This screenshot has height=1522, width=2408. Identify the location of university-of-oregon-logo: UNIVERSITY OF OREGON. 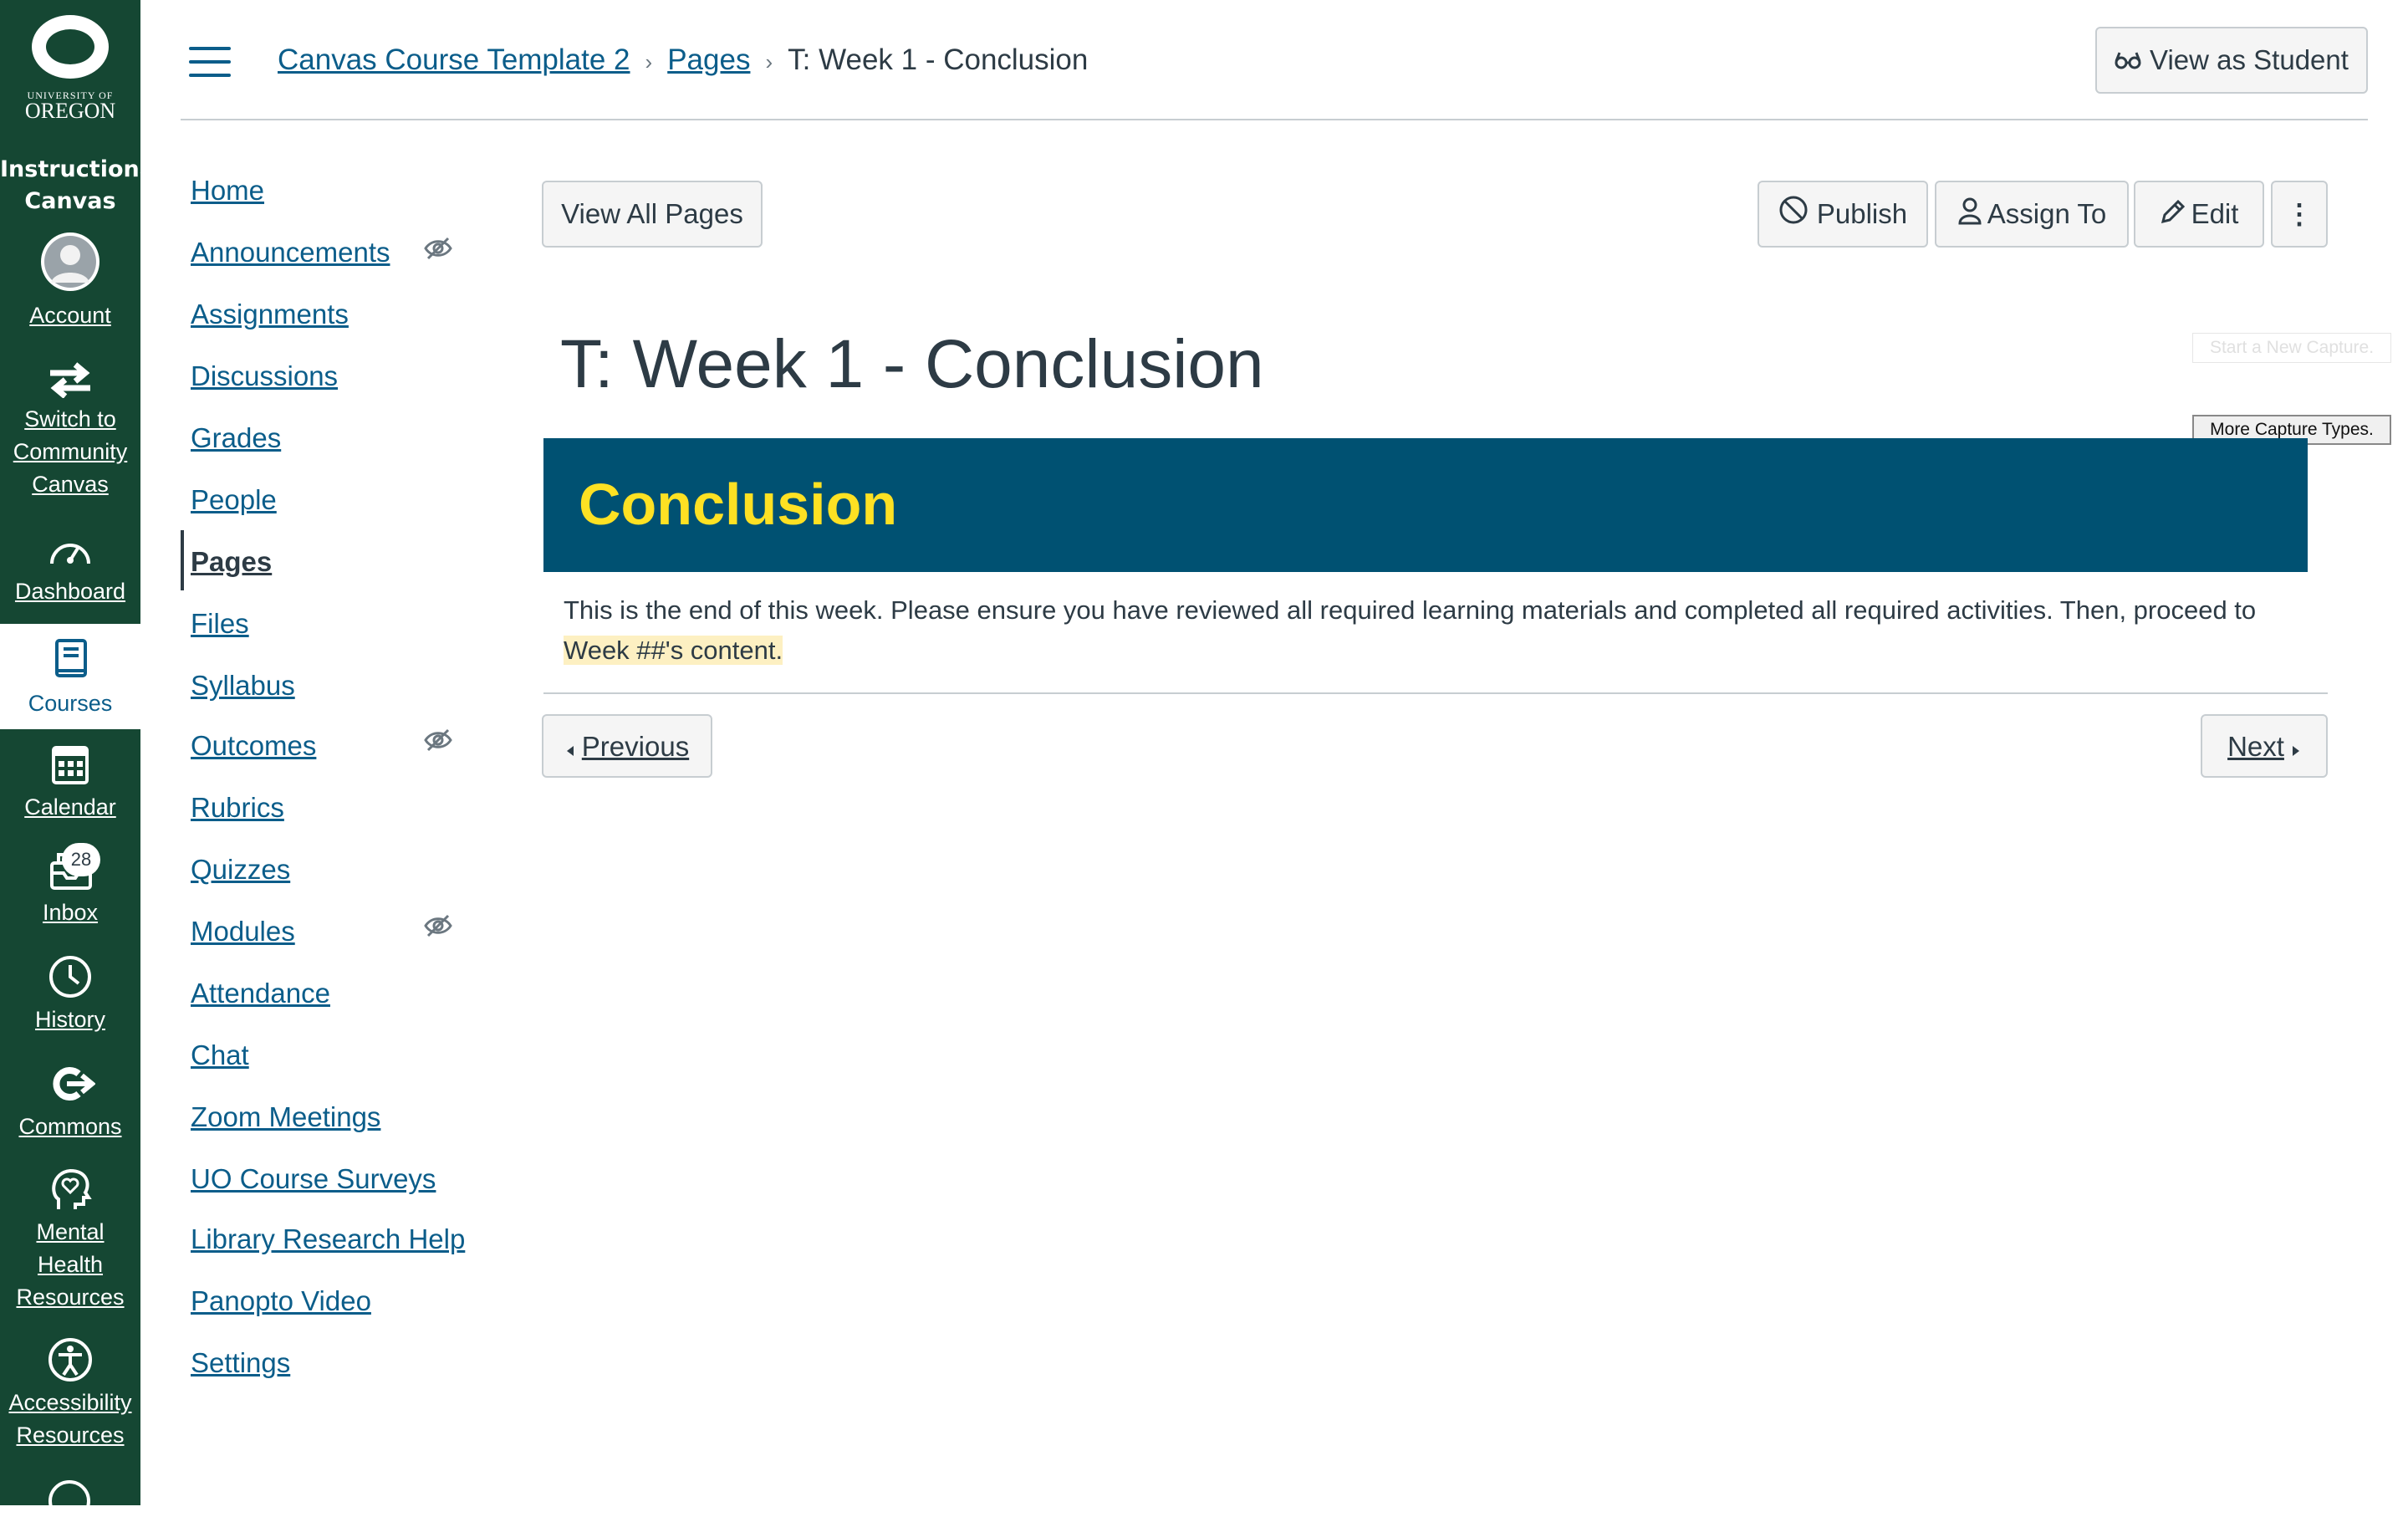
(70, 74).